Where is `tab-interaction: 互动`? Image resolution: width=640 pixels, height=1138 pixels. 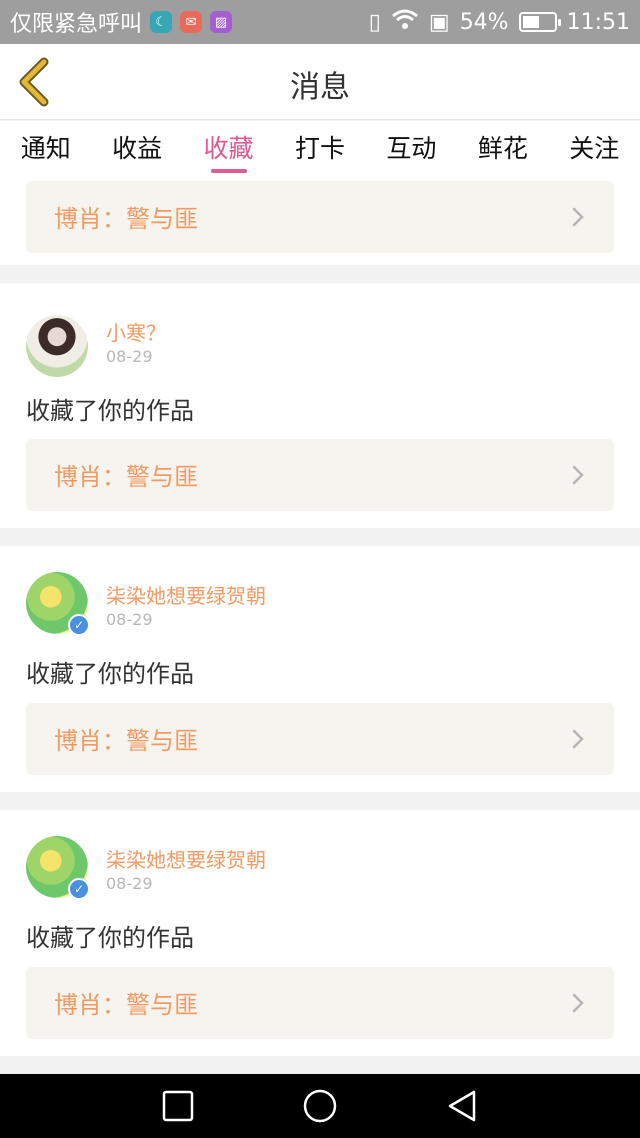 tab-interaction: 互动 is located at coordinates (411, 151).